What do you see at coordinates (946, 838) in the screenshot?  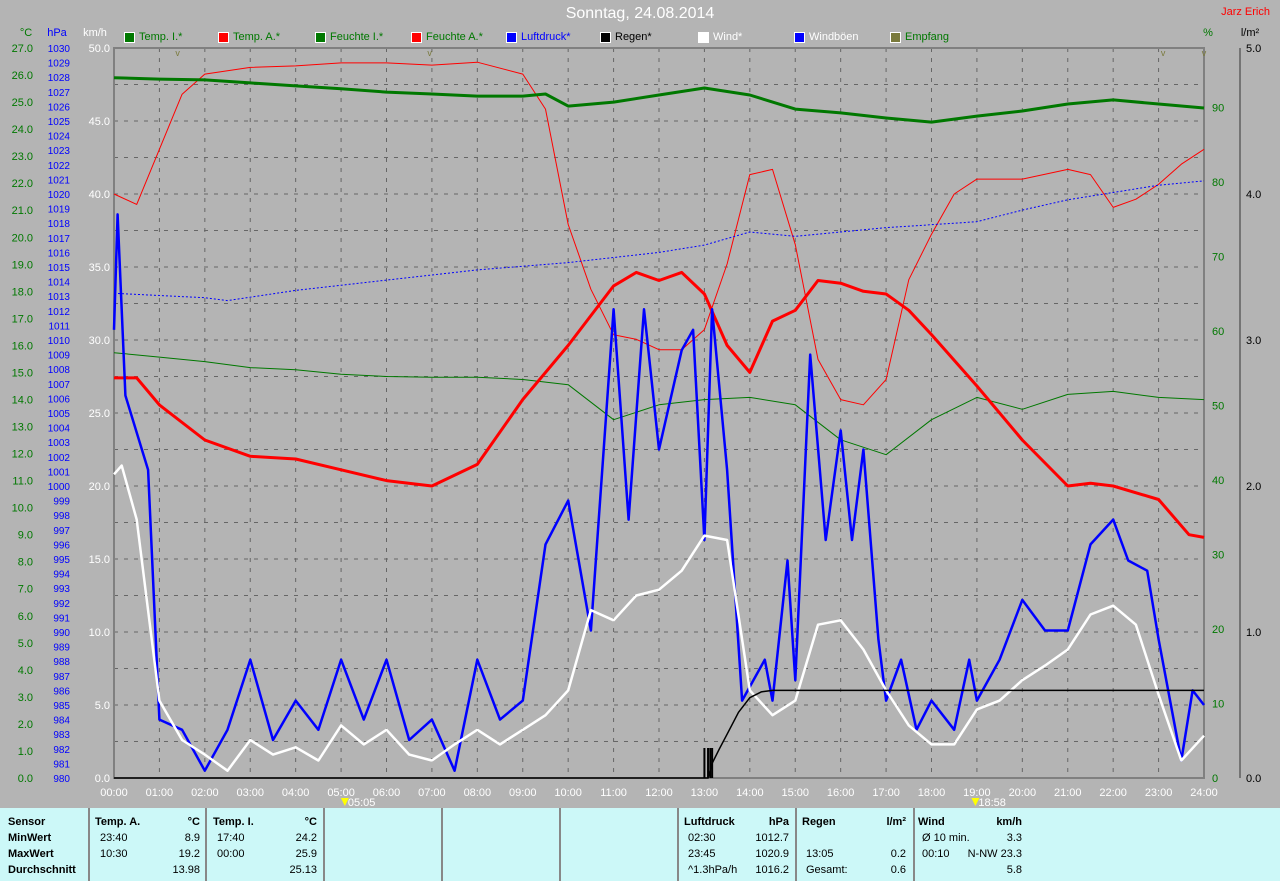 I see `table-cell-time: Ø 10 min.` at bounding box center [946, 838].